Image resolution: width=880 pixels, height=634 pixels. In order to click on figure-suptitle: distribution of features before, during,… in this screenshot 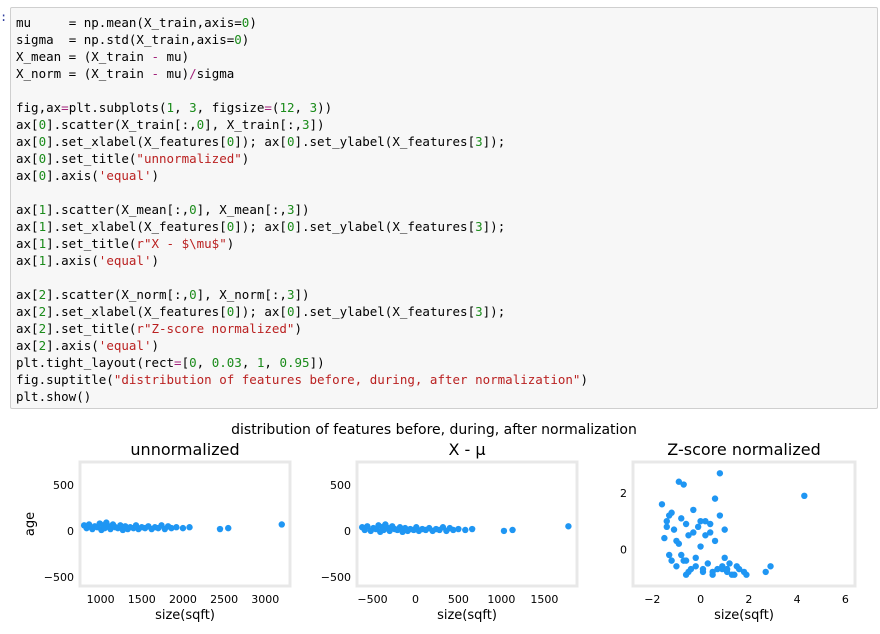, I will do `click(434, 430)`.